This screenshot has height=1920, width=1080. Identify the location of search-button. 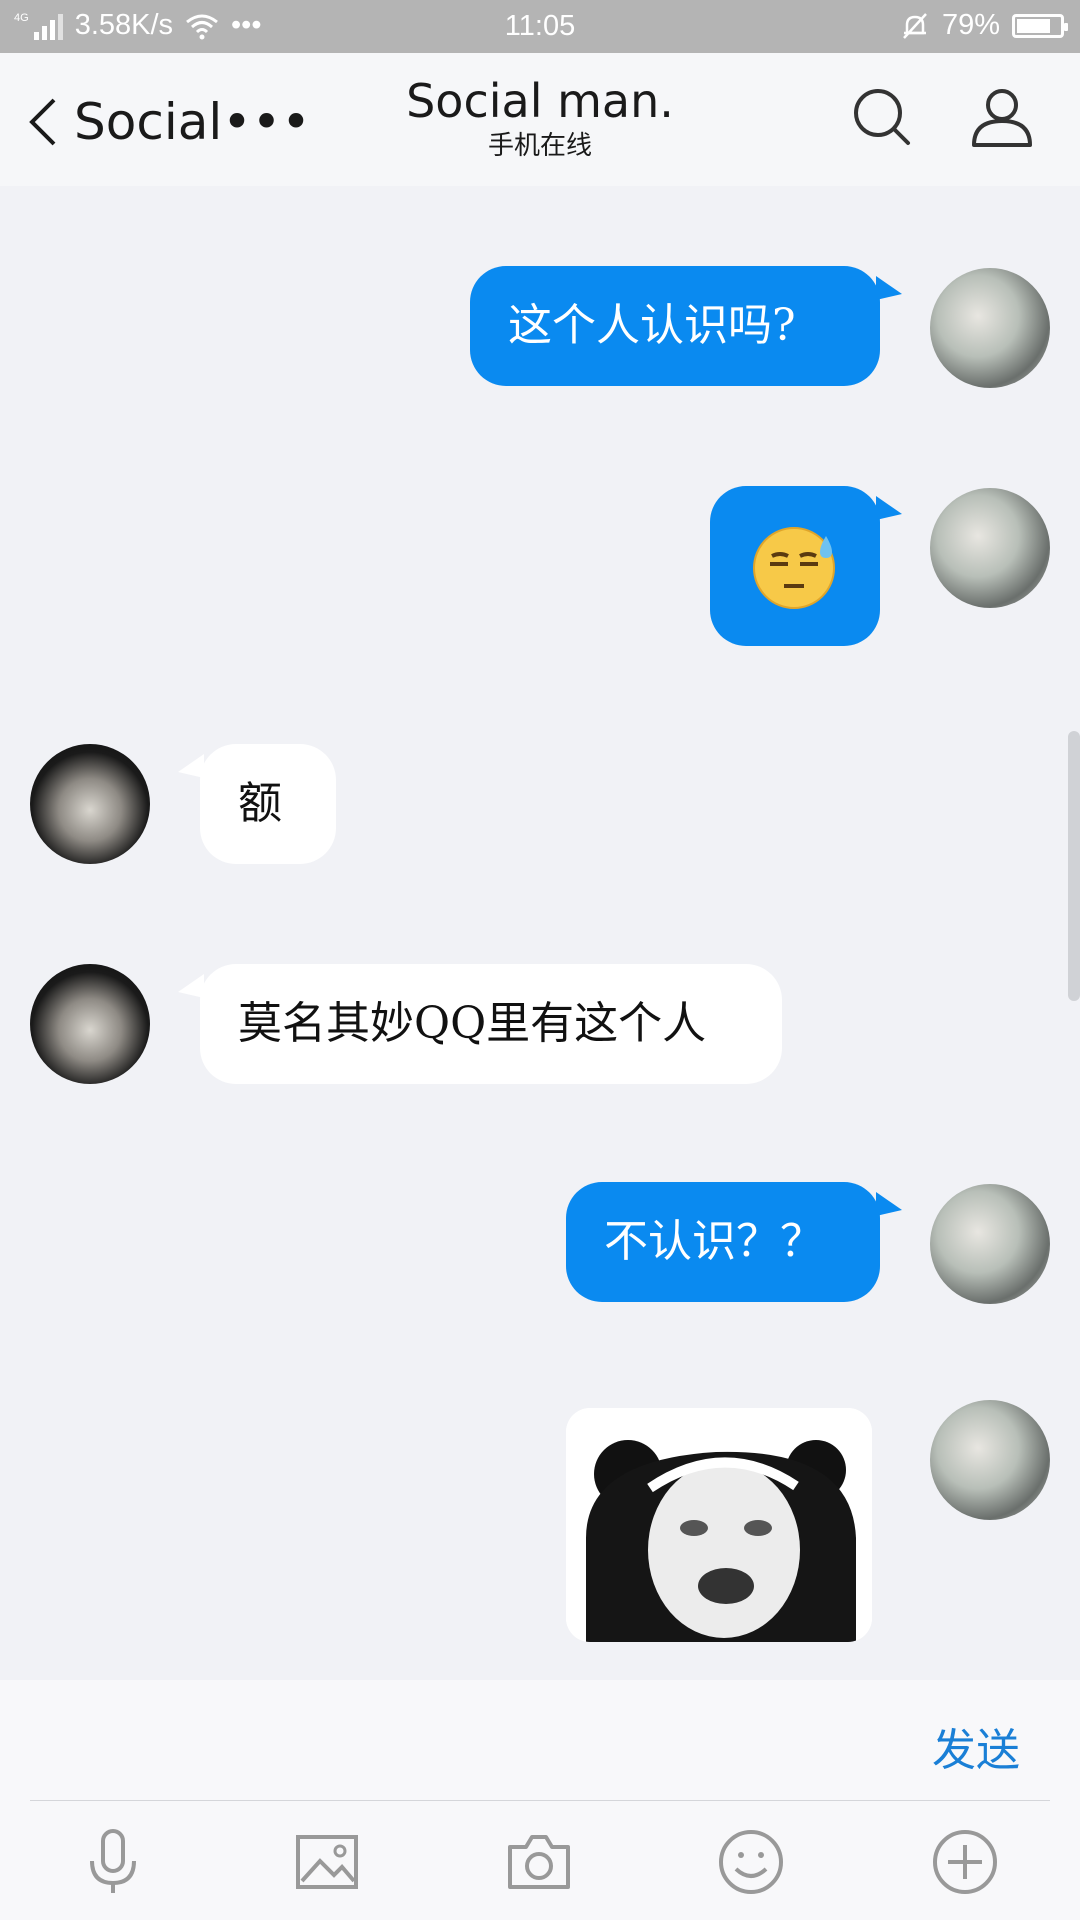
(882, 119).